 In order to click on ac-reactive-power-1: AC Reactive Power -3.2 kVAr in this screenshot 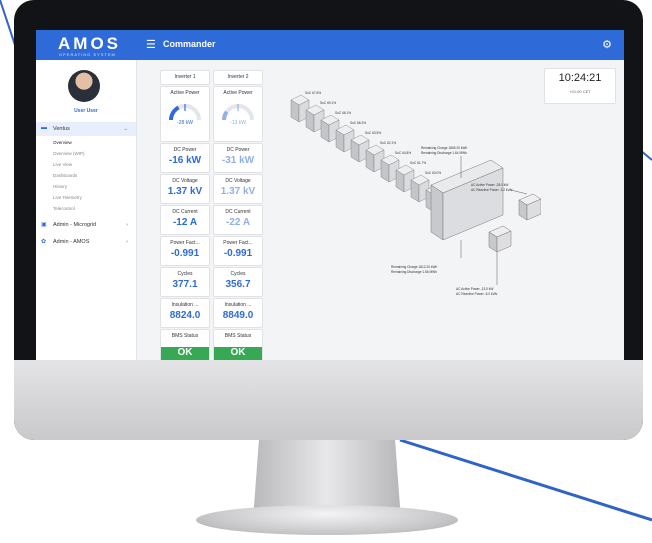, I will do `click(492, 190)`.